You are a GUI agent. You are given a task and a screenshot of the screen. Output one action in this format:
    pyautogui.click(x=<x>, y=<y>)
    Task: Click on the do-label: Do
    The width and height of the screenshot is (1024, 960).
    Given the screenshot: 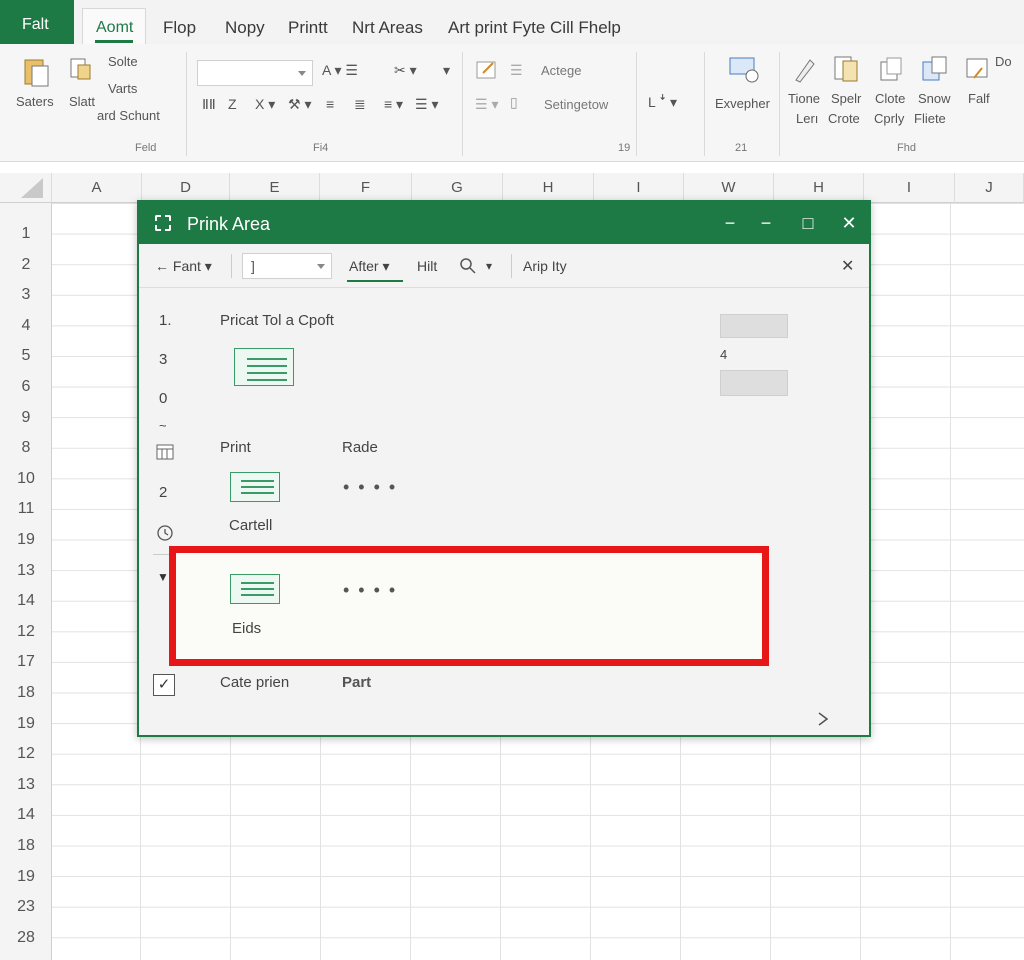 What is the action you would take?
    pyautogui.click(x=1003, y=61)
    